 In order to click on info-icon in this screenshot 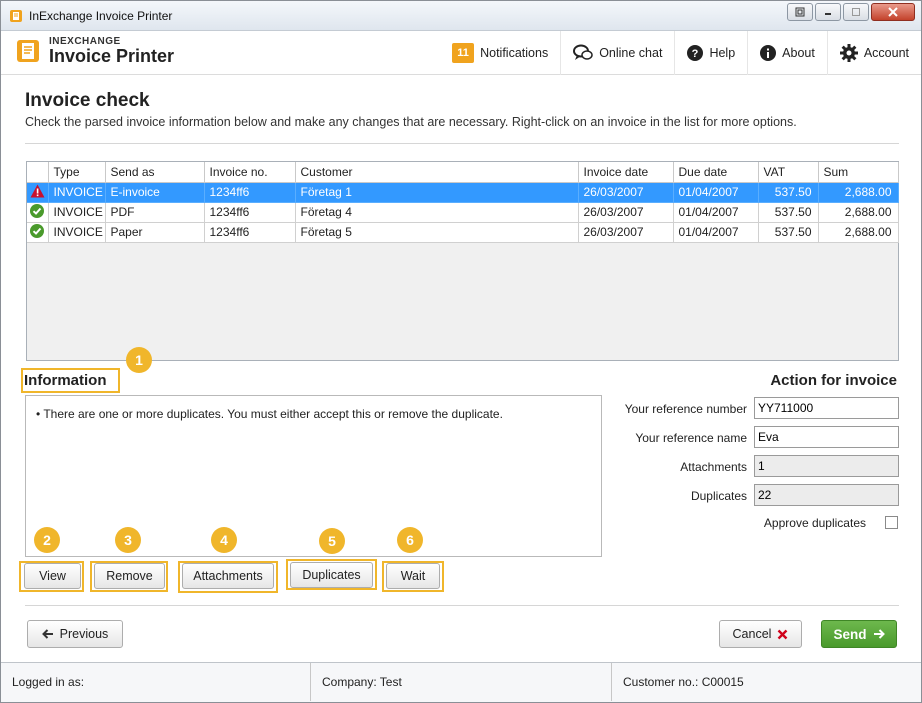, I will do `click(768, 53)`.